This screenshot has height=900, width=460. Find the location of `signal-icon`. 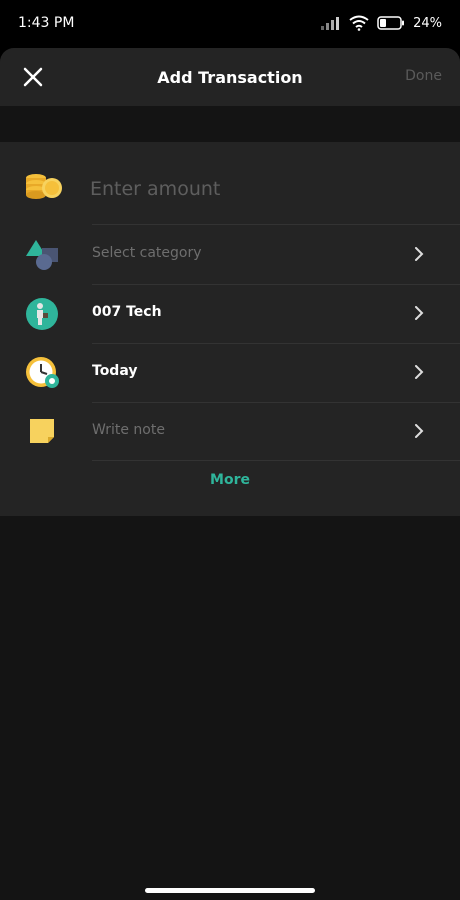

signal-icon is located at coordinates (330, 23).